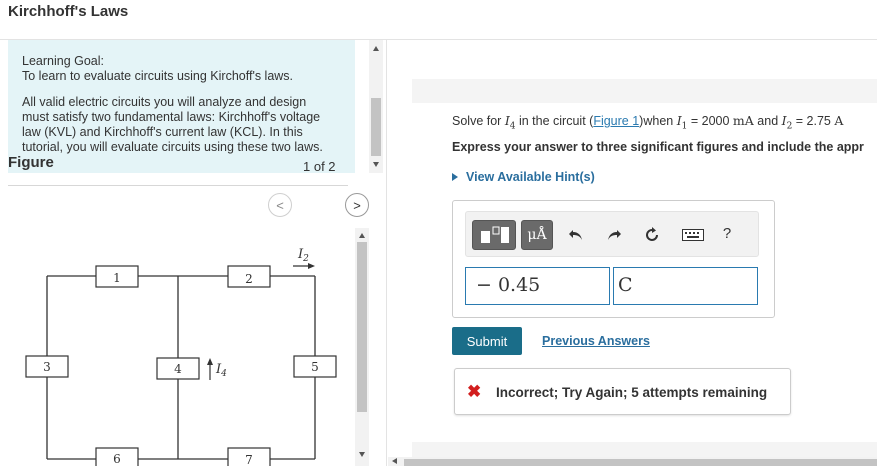  Describe the element at coordinates (487, 341) in the screenshot. I see `submit-button: Submit` at that location.